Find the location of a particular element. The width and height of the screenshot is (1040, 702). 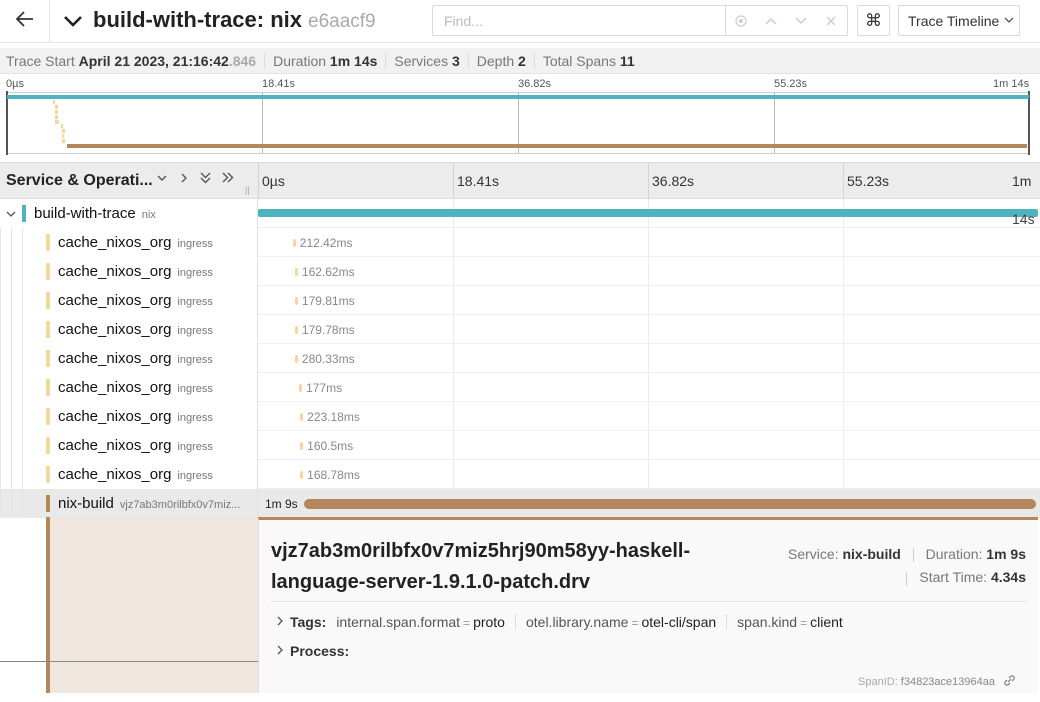

minimap-tick: 36.82s is located at coordinates (535, 84).